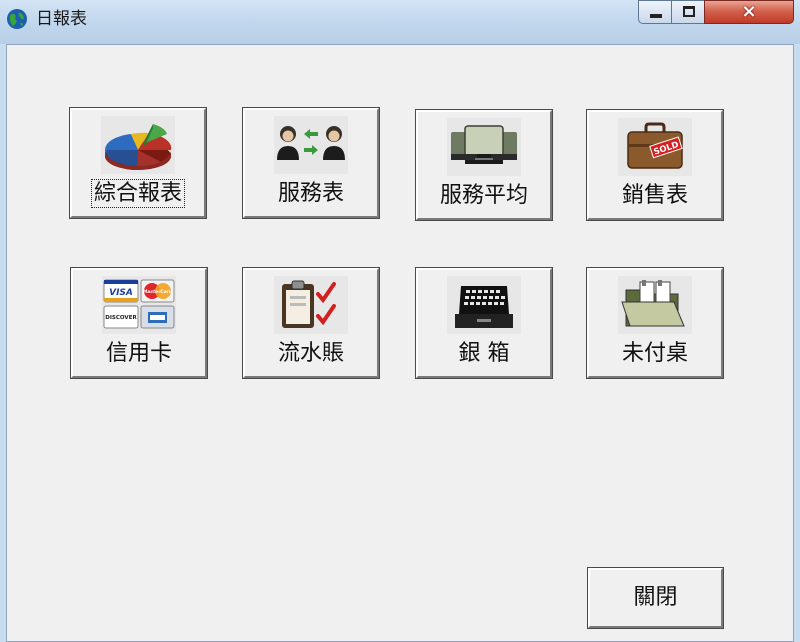 The image size is (800, 642). Describe the element at coordinates (309, 304) in the screenshot. I see `clipboard-checklist-icon` at that location.